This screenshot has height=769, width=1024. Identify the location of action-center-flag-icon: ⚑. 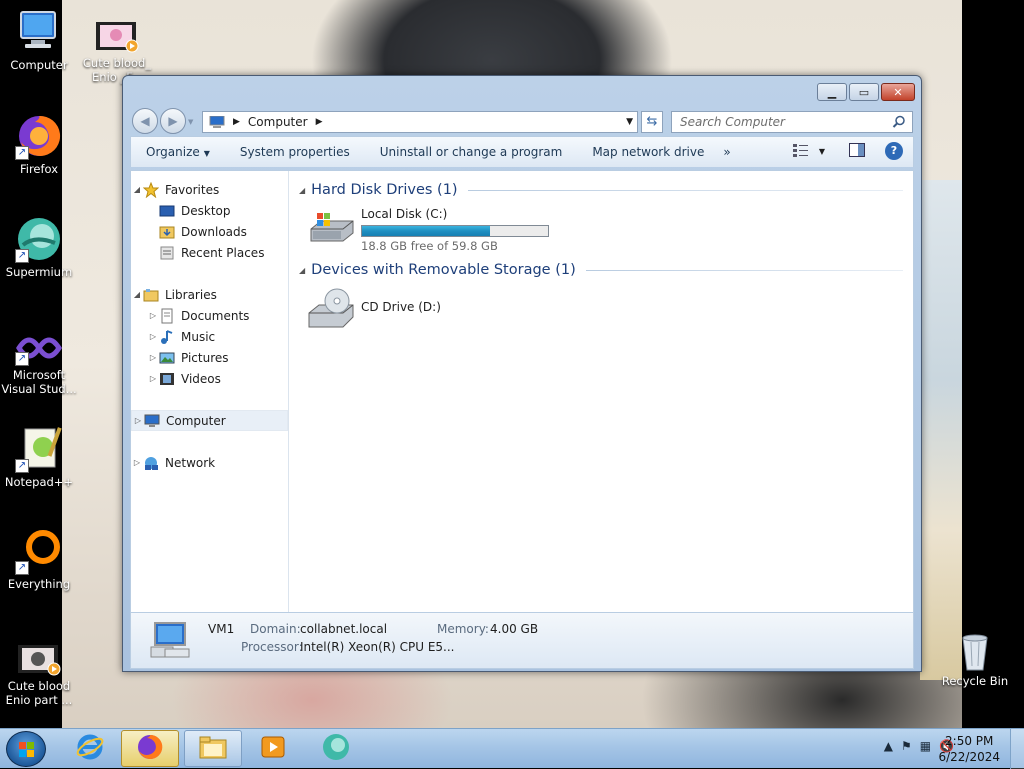
(906, 746).